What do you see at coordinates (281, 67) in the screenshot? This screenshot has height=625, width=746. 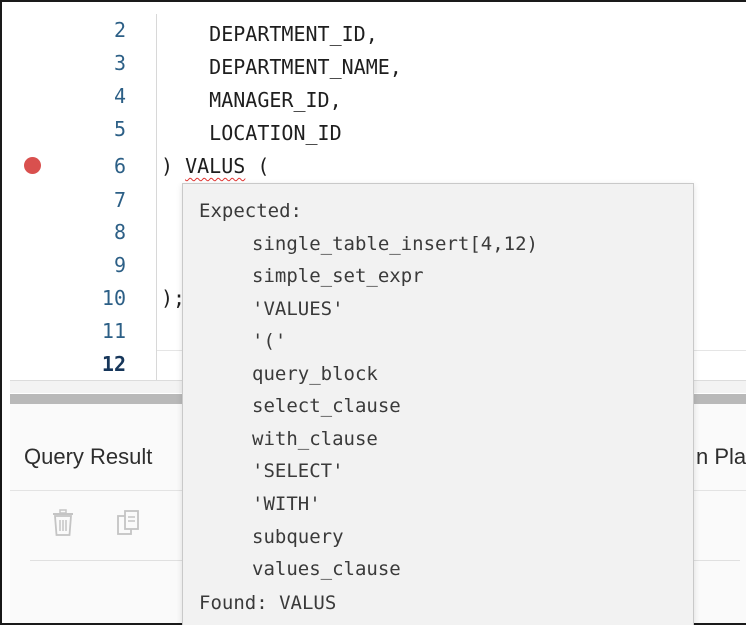 I see `code-line: DEPARTMENT_NAME,` at bounding box center [281, 67].